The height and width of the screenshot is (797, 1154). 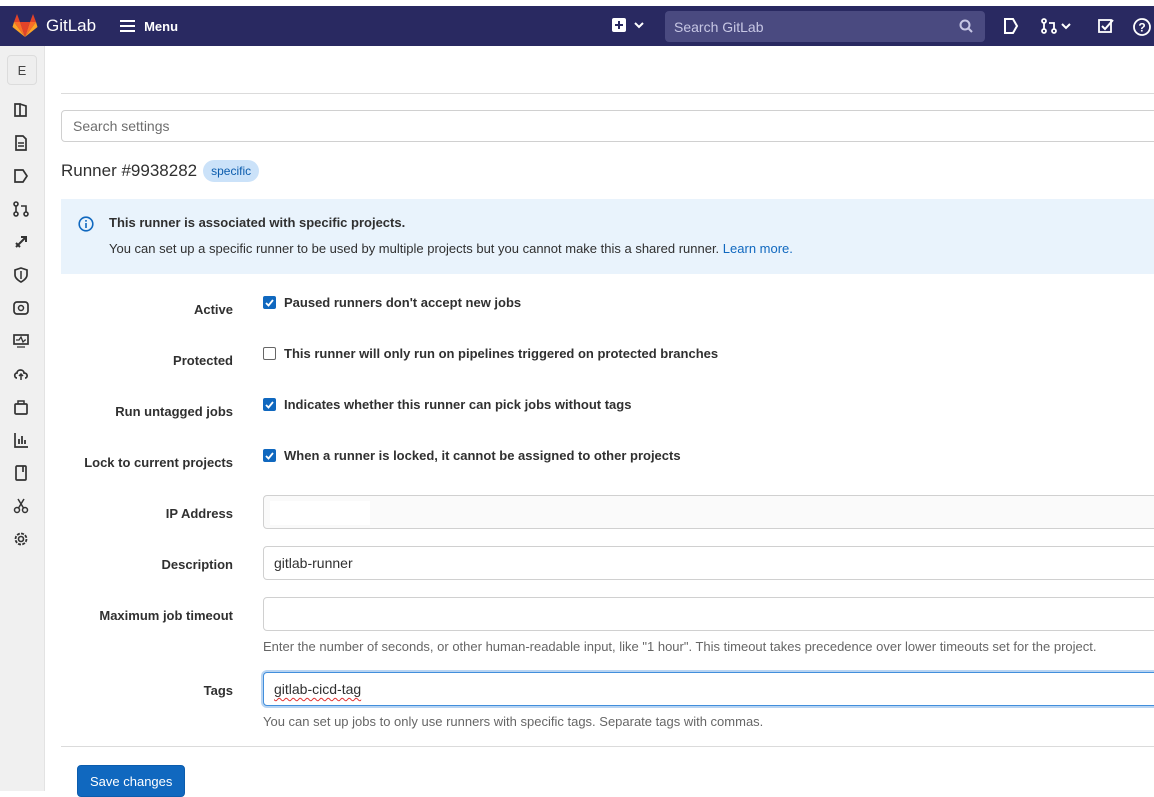 I want to click on repository-icon, so click(x=21, y=143).